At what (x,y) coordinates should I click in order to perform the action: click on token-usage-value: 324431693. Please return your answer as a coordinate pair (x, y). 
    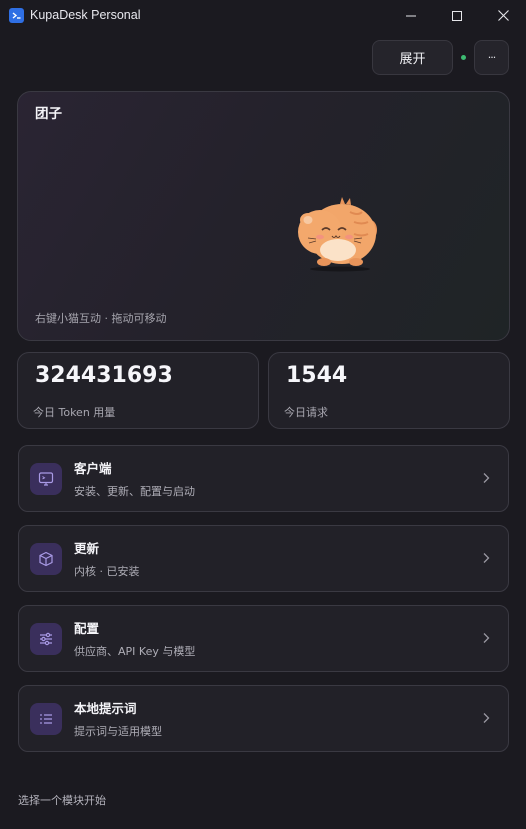
    Looking at the image, I should click on (104, 375).